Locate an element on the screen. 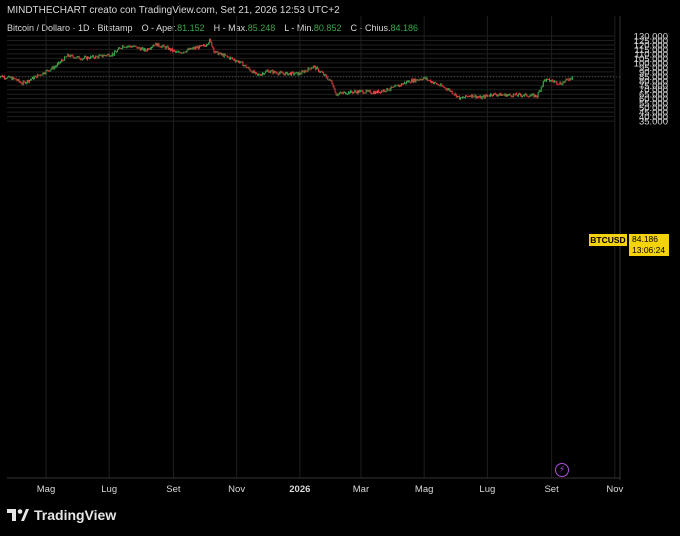 The width and height of the screenshot is (680, 536). last-price: 84.186 is located at coordinates (645, 239).